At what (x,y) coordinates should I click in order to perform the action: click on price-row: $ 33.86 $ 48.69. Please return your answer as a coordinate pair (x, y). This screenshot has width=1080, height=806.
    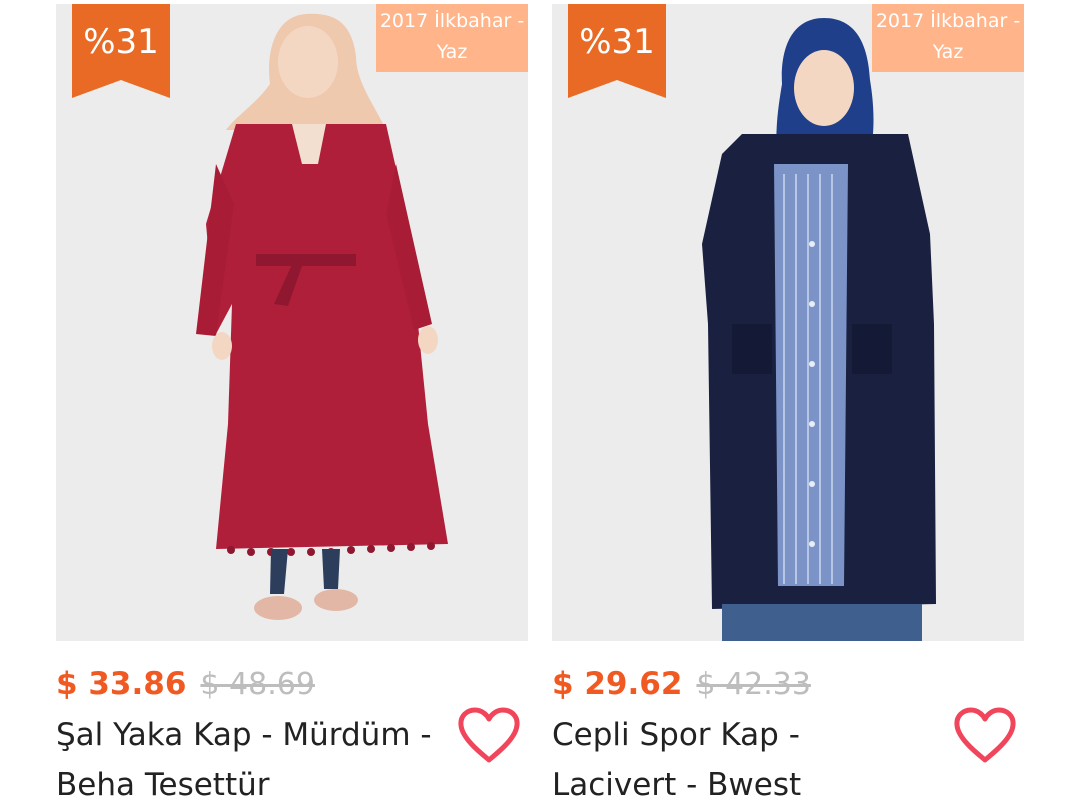
    Looking at the image, I should click on (185, 684).